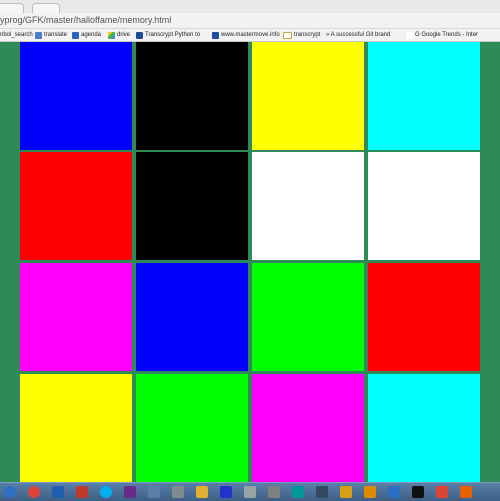 The width and height of the screenshot is (500, 501). Describe the element at coordinates (56, 35) in the screenshot. I see `bookmark-label: translate` at that location.